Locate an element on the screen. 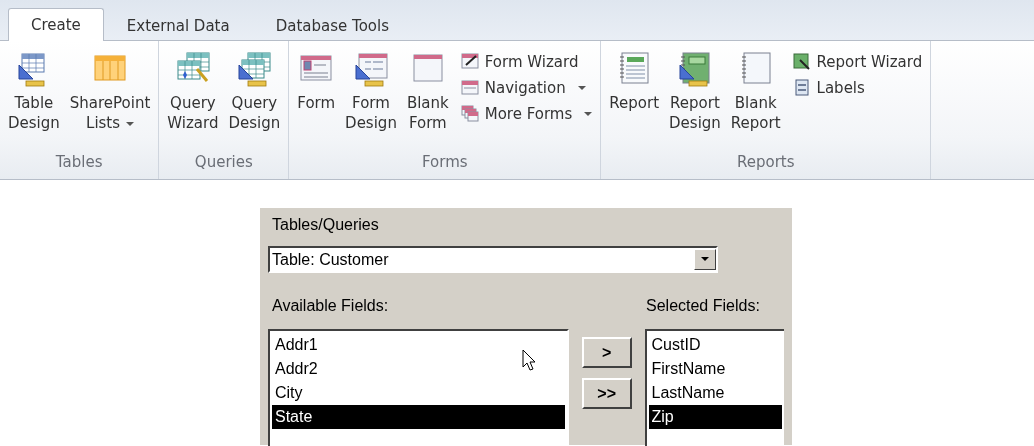  report-wizard-icon is located at coordinates (801, 62).